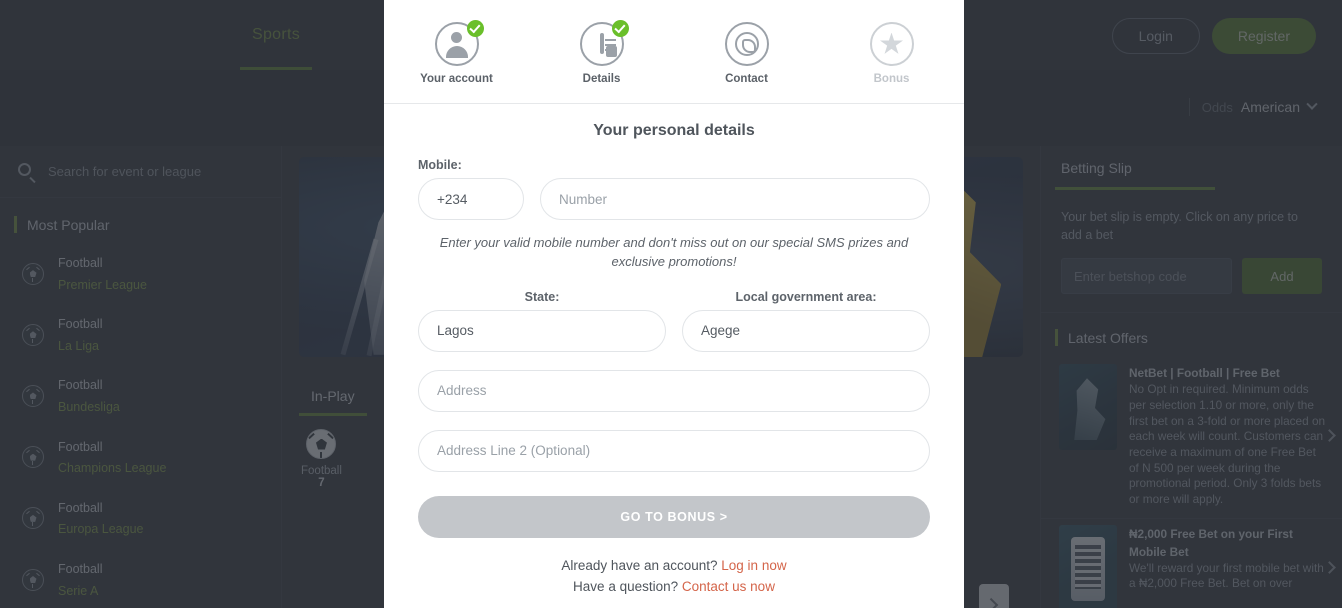  I want to click on step-contact: Contact, so click(746, 53).